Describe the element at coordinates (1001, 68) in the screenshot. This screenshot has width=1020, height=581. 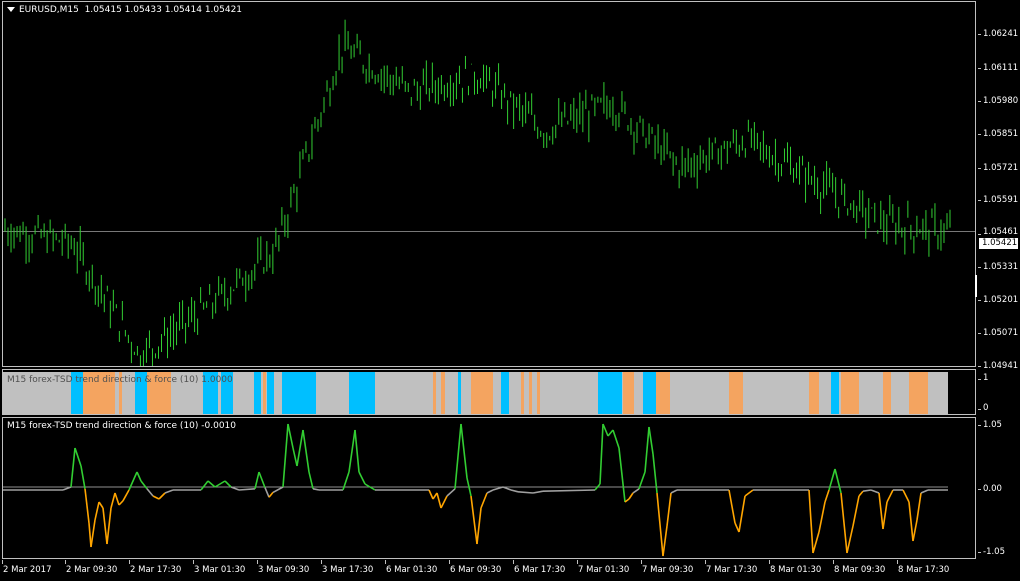
I see `price-label: 1.06111` at that location.